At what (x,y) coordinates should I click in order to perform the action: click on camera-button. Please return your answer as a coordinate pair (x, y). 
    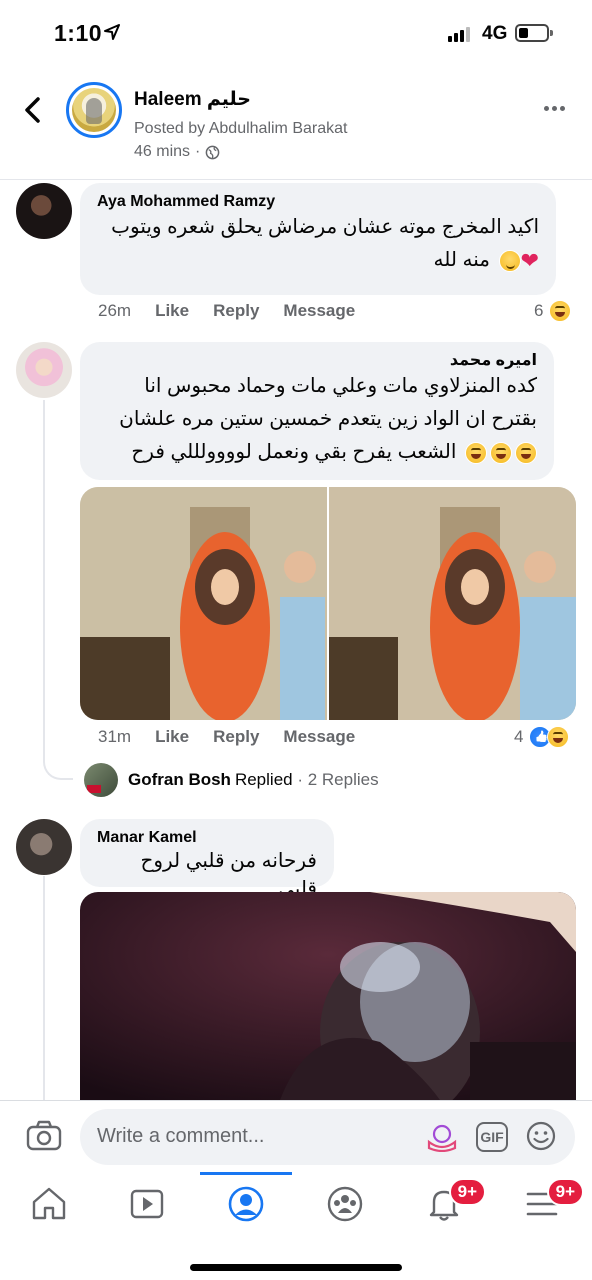
    Looking at the image, I should click on (44, 1136).